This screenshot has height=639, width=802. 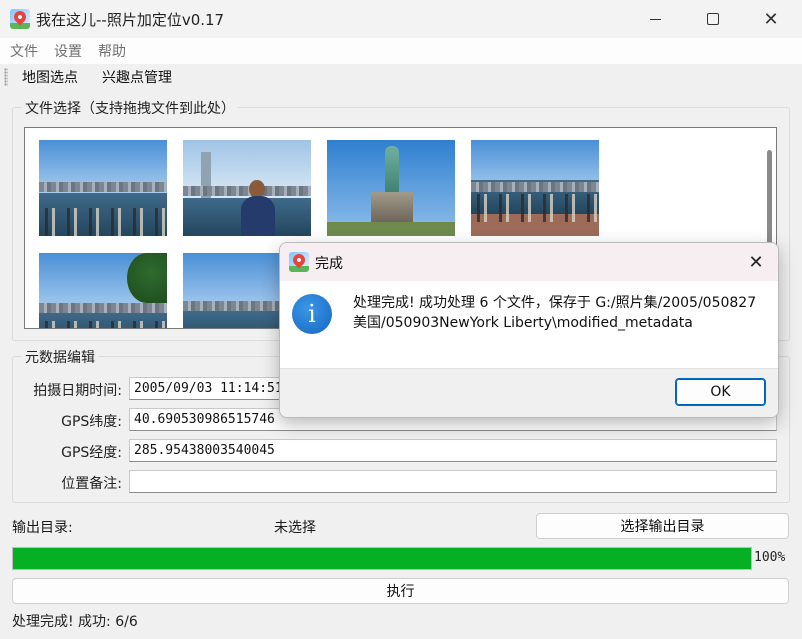 What do you see at coordinates (24, 51) in the screenshot?
I see `menu-file: 文件` at bounding box center [24, 51].